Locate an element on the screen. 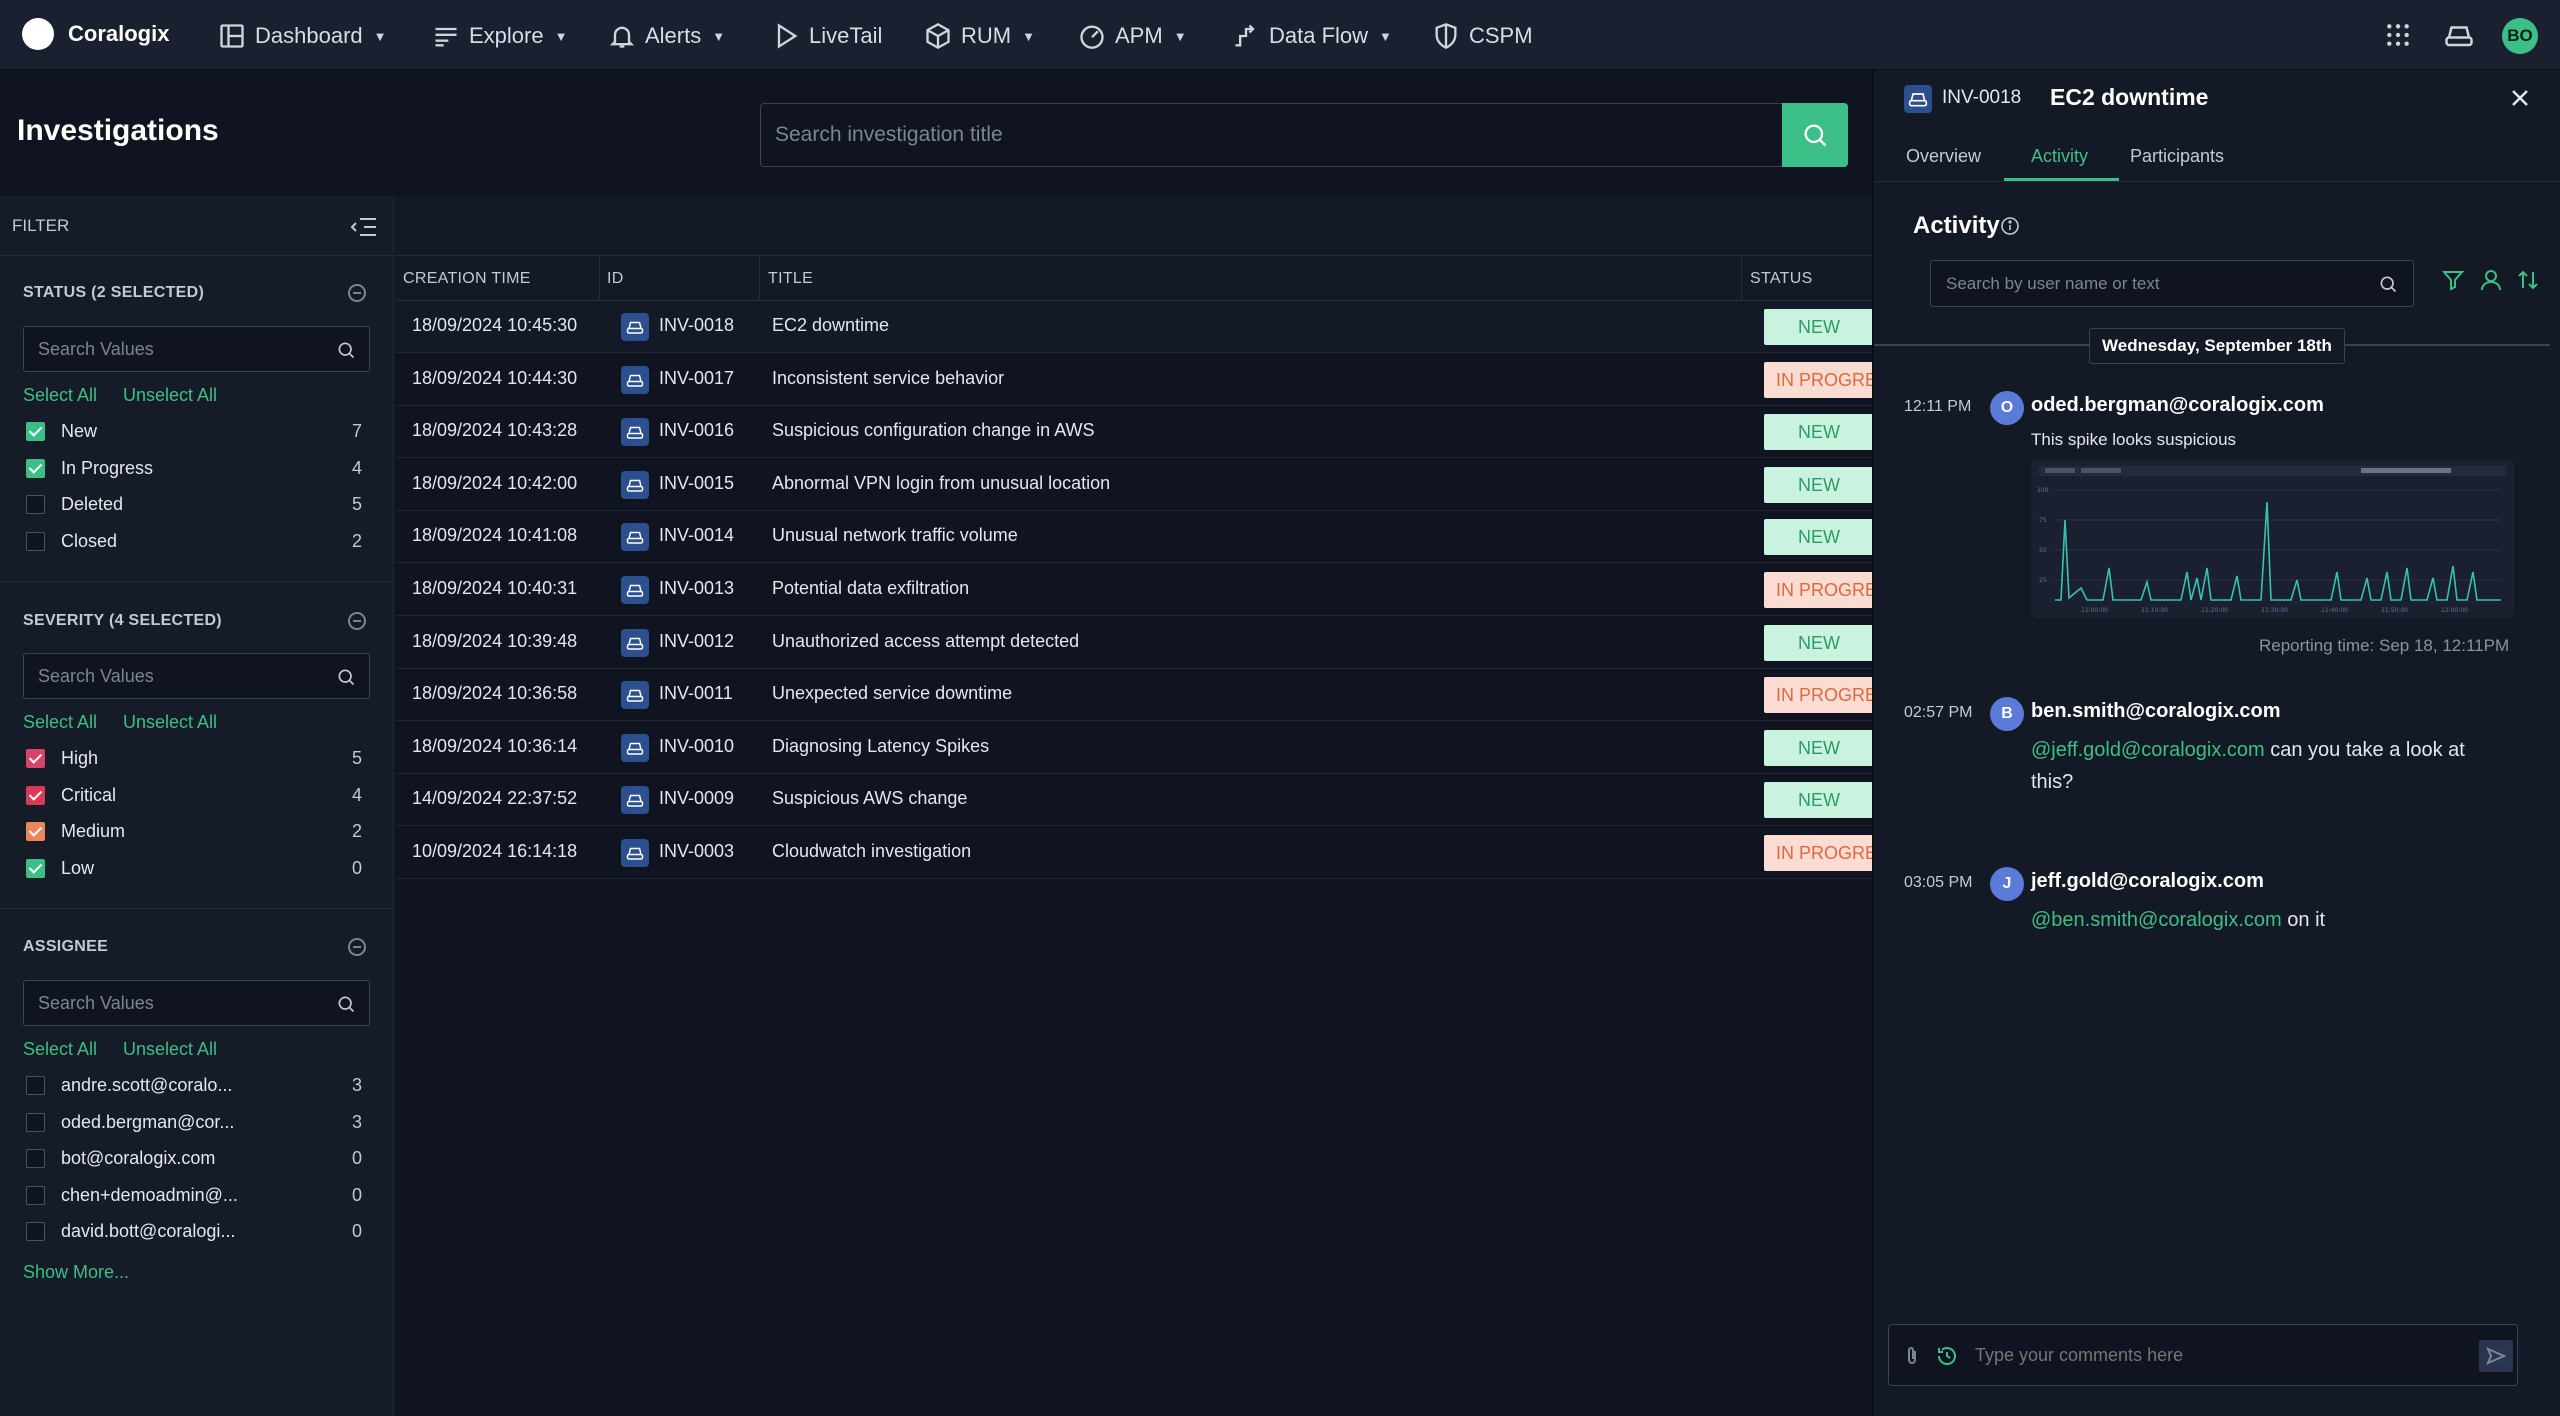  assignee-select-all: Select All is located at coordinates (60, 1049).